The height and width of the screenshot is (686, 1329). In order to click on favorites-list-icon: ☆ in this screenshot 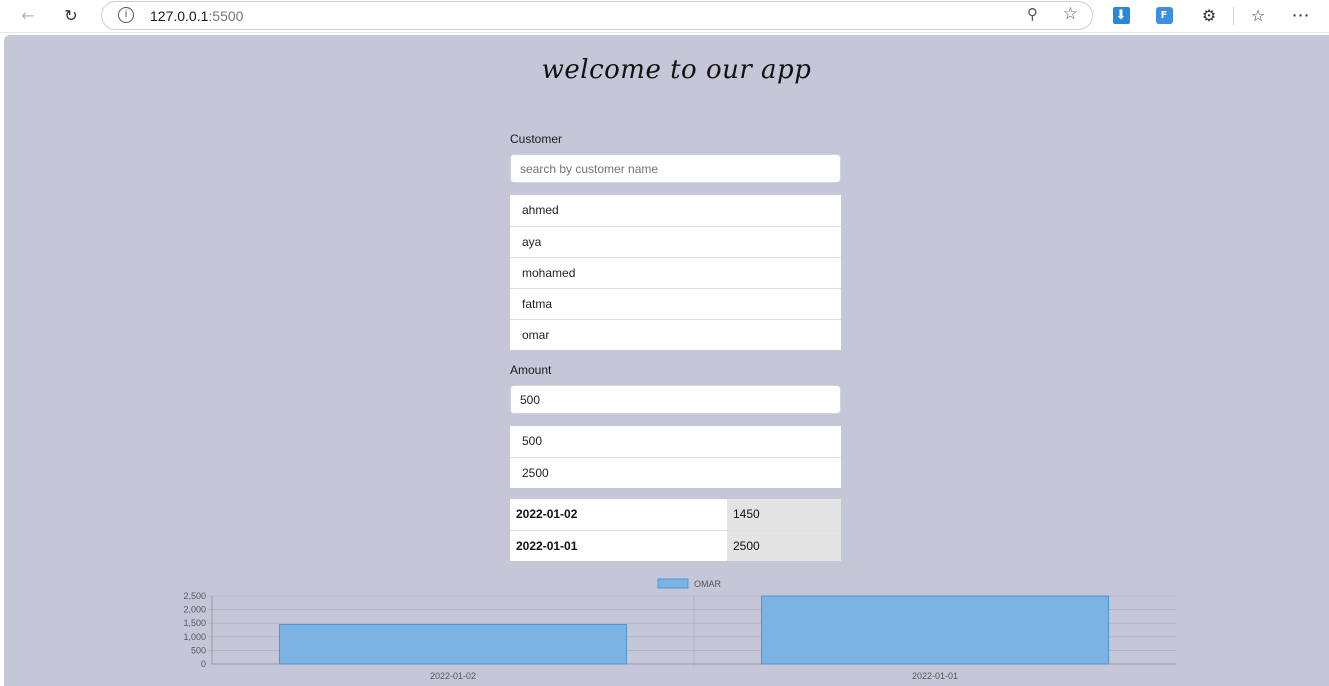, I will do `click(1258, 15)`.